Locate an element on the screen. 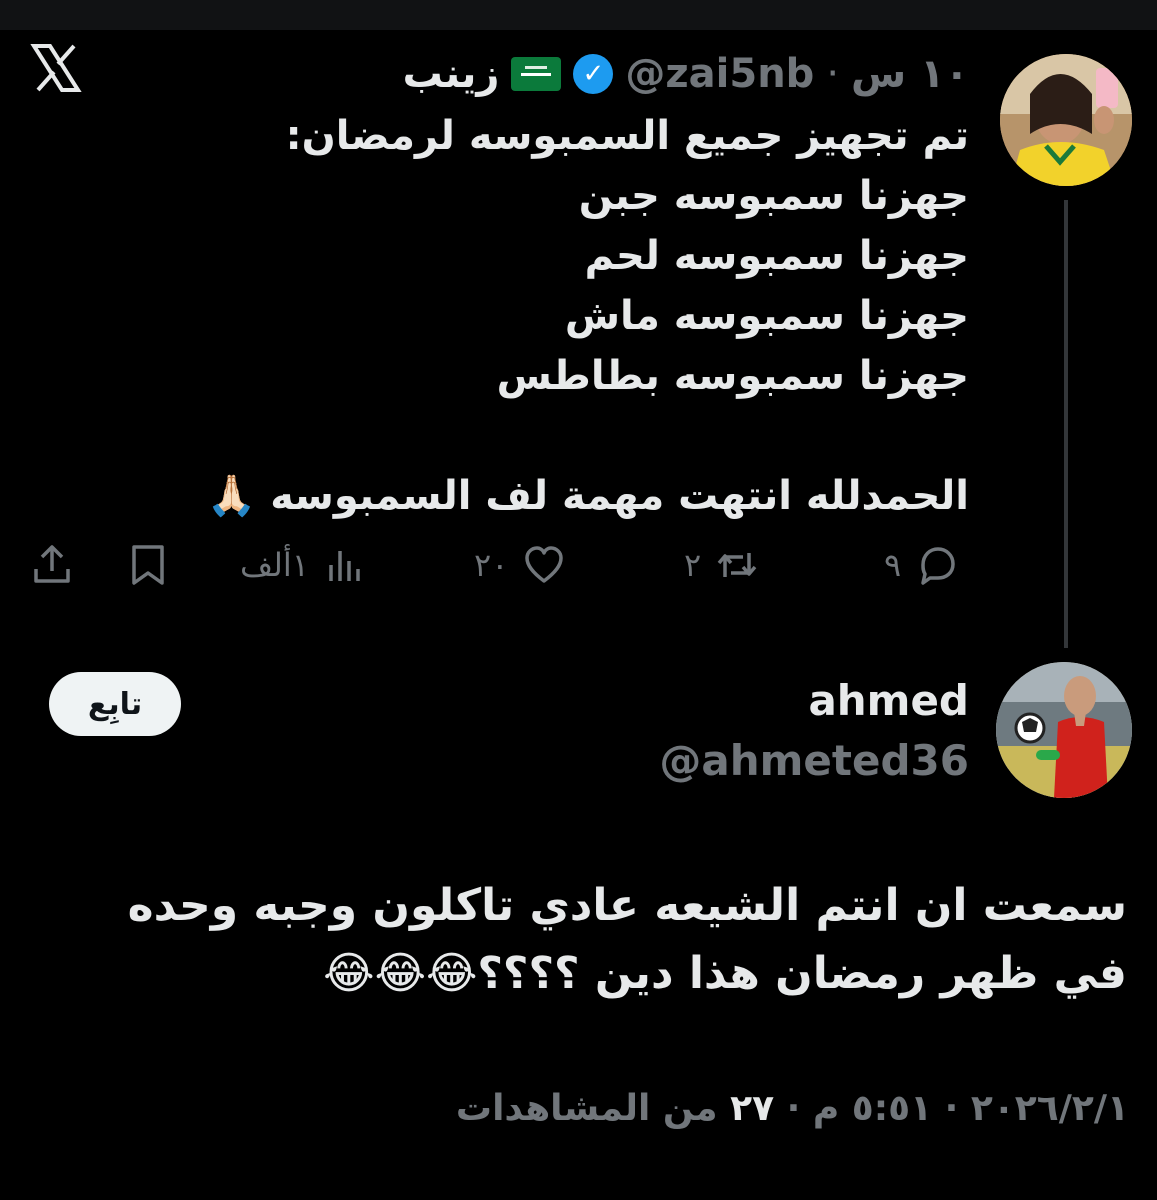  tweet2-meta: ٢٠٢٦/٢/١ · ٥:٥١ م · ٢٧ من المشاهدات is located at coordinates (792, 1108).